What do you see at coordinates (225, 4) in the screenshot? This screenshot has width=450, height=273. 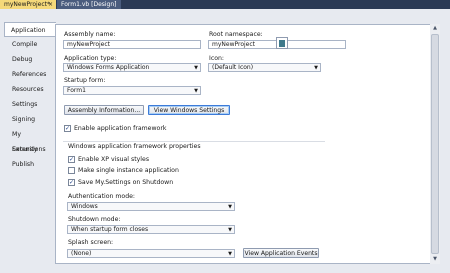 I see `document-tab-strip: myNewProject* × Form1.vb [Design]` at bounding box center [225, 4].